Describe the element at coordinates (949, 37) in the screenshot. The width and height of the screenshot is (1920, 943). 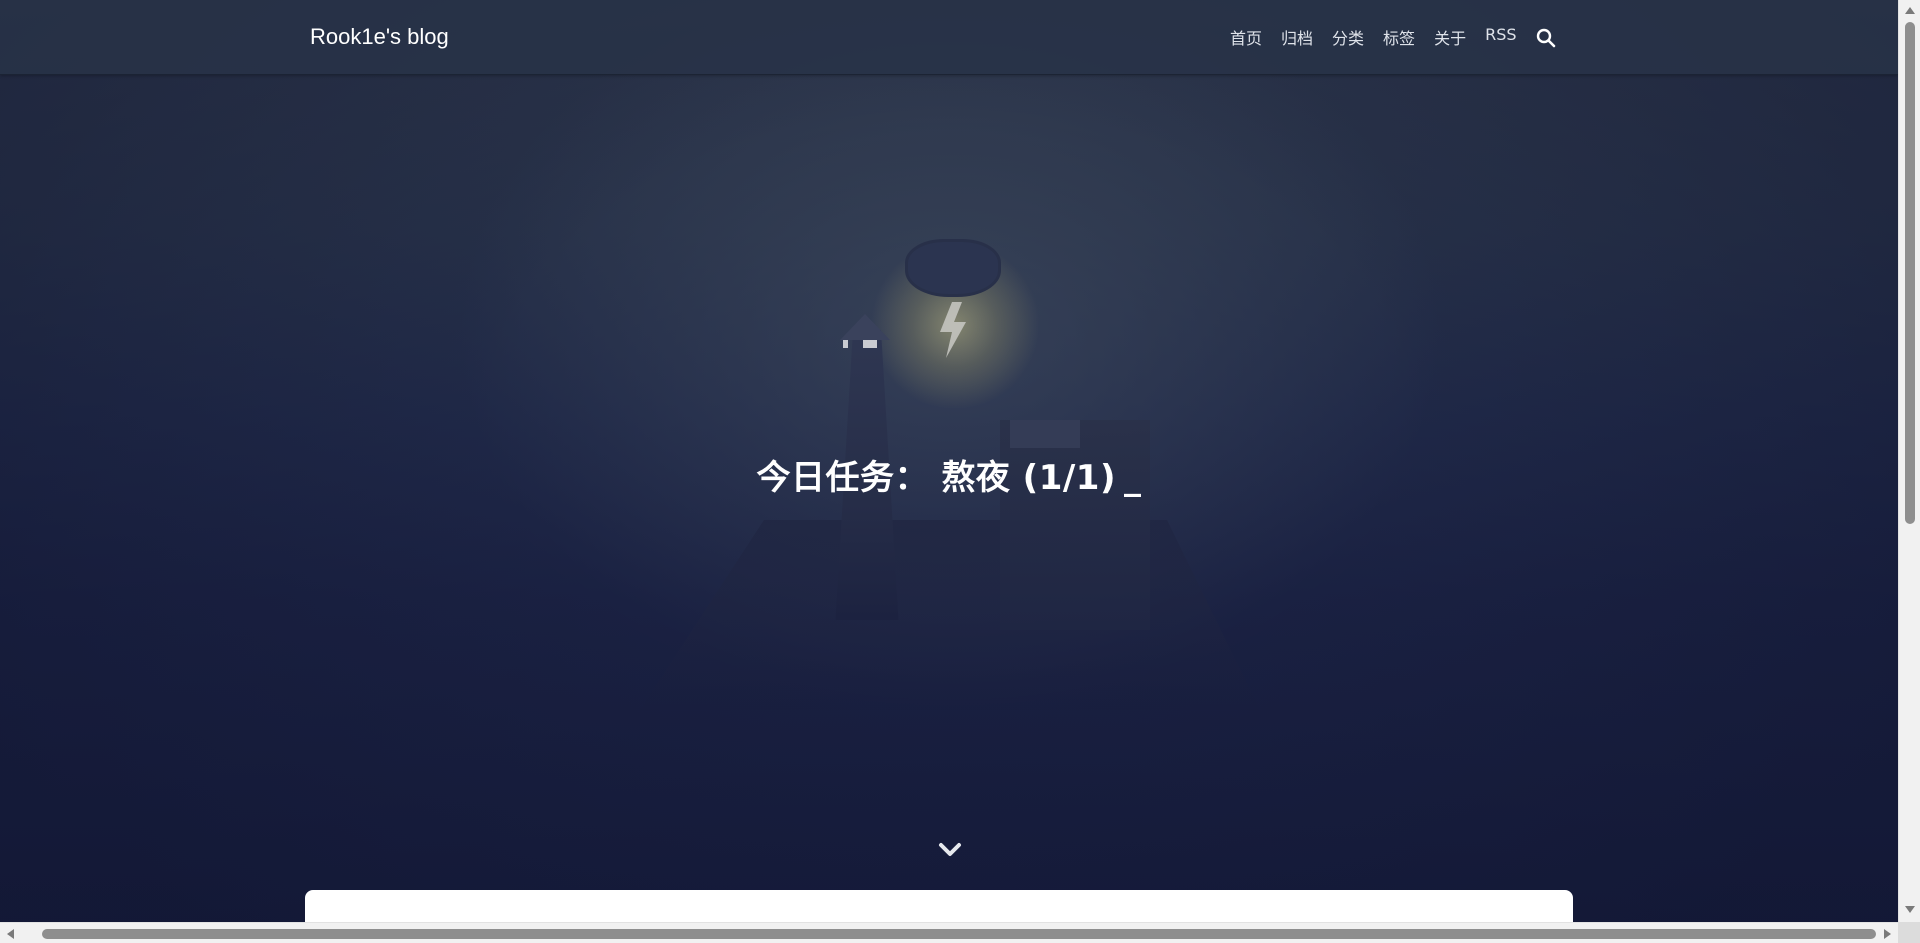
I see `top-navbar: Rook1e's blog 首页 归档 分类 标签 关于 RSS` at that location.